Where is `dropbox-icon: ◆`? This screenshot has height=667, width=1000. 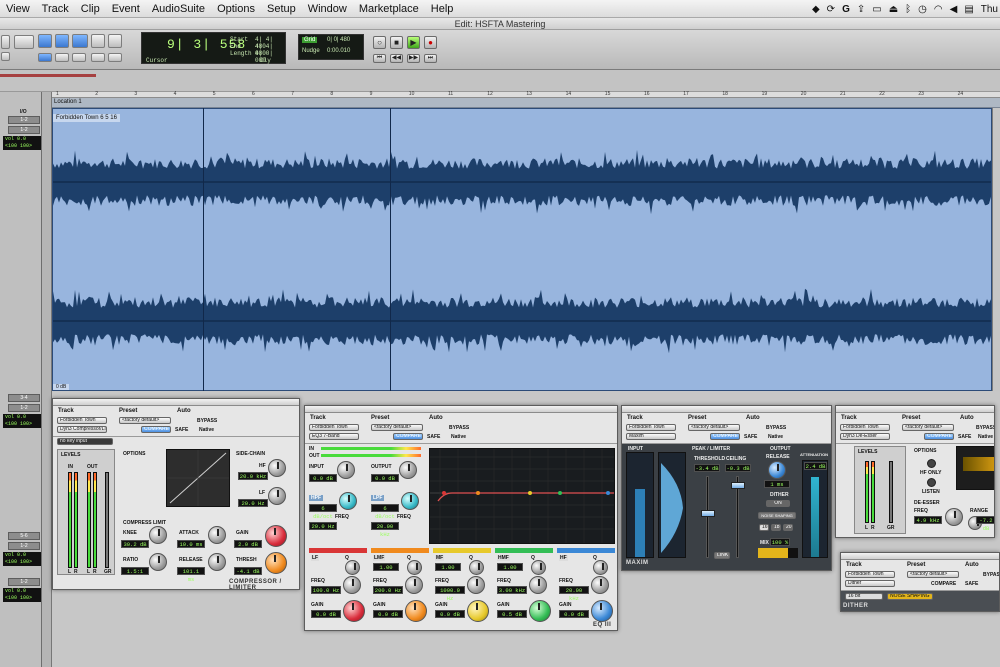 dropbox-icon: ◆ is located at coordinates (816, 9).